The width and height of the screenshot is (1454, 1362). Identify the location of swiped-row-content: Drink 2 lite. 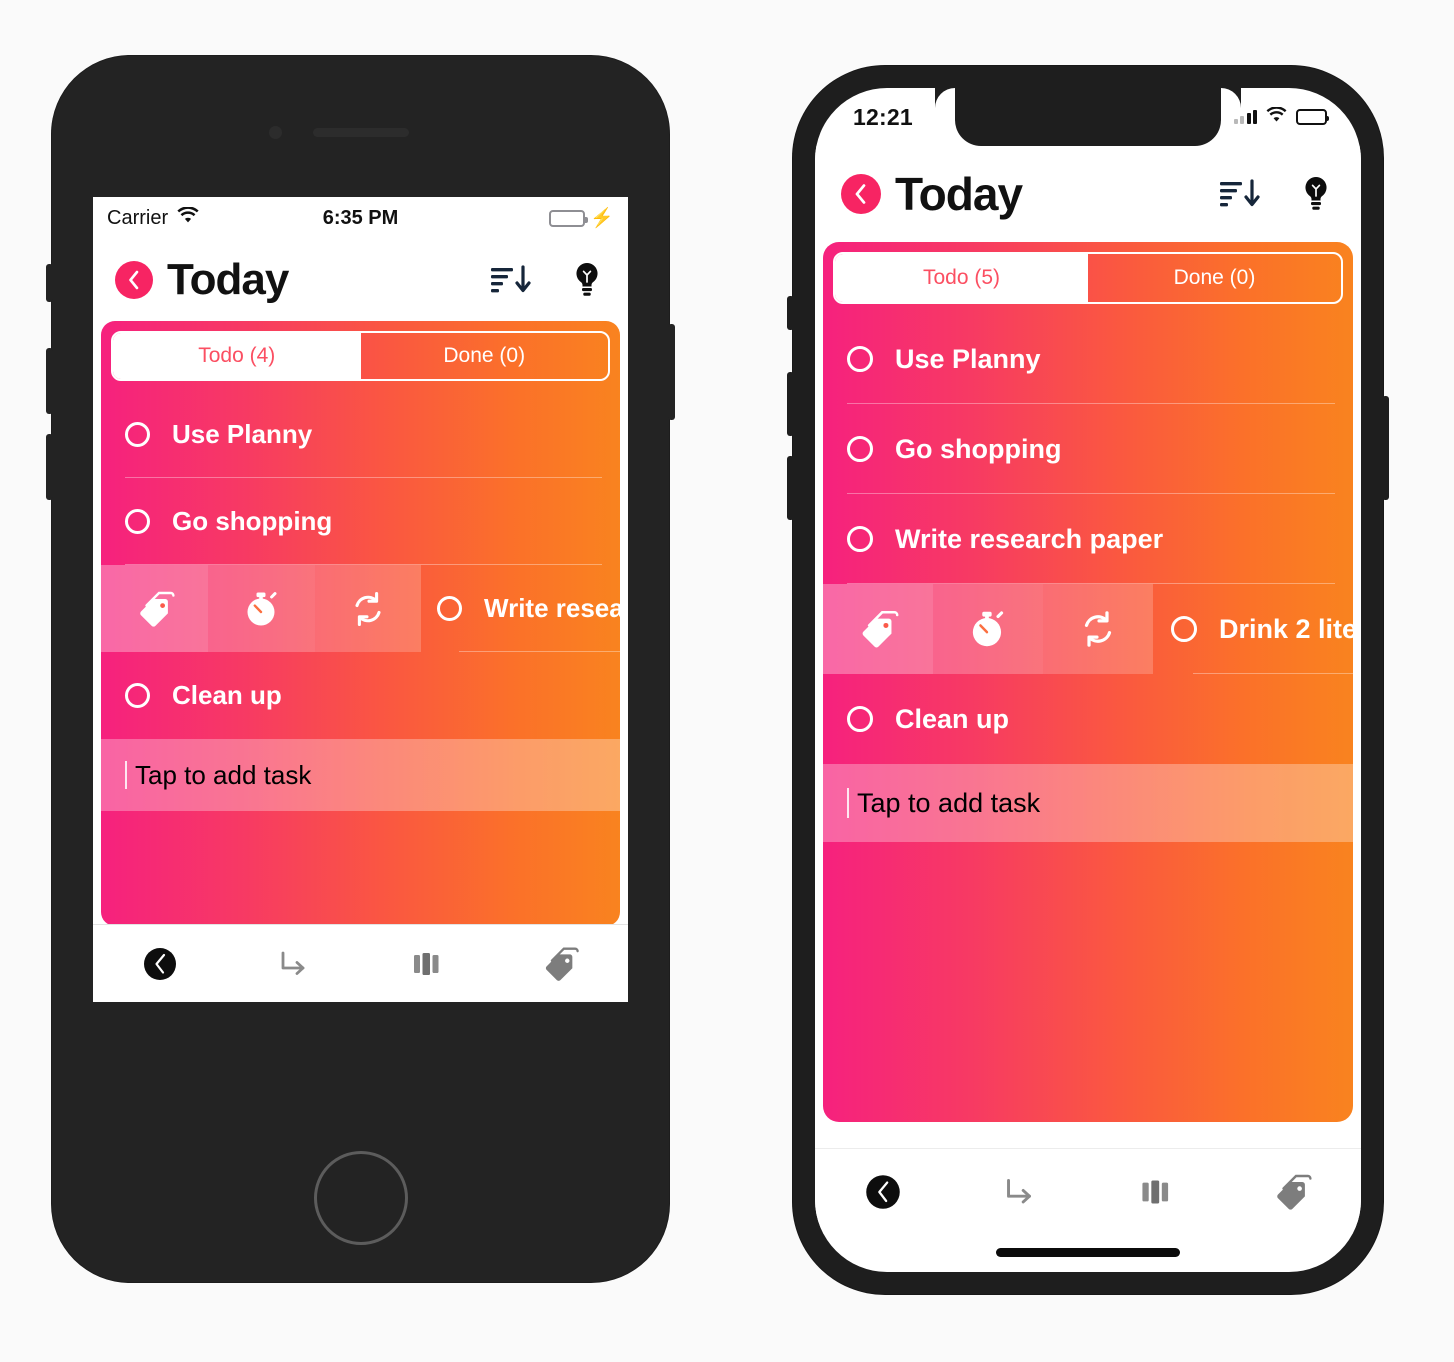
(1262, 629).